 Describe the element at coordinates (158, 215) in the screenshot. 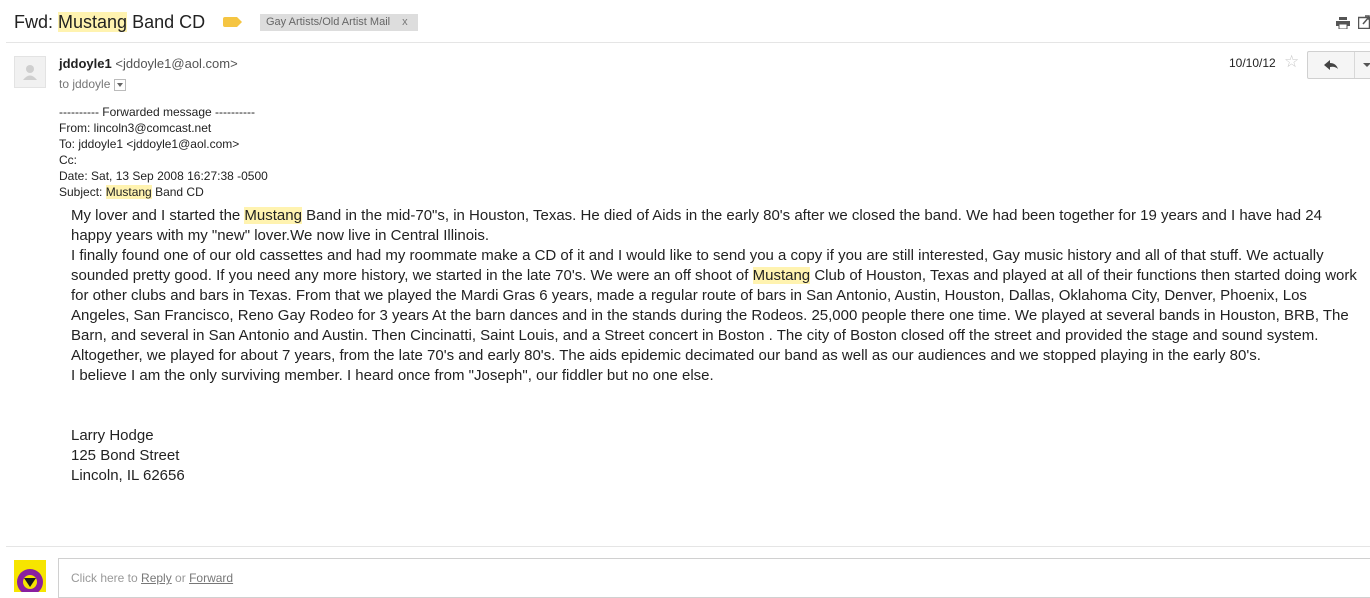

I see `body-text-run: My lover and I started the` at that location.